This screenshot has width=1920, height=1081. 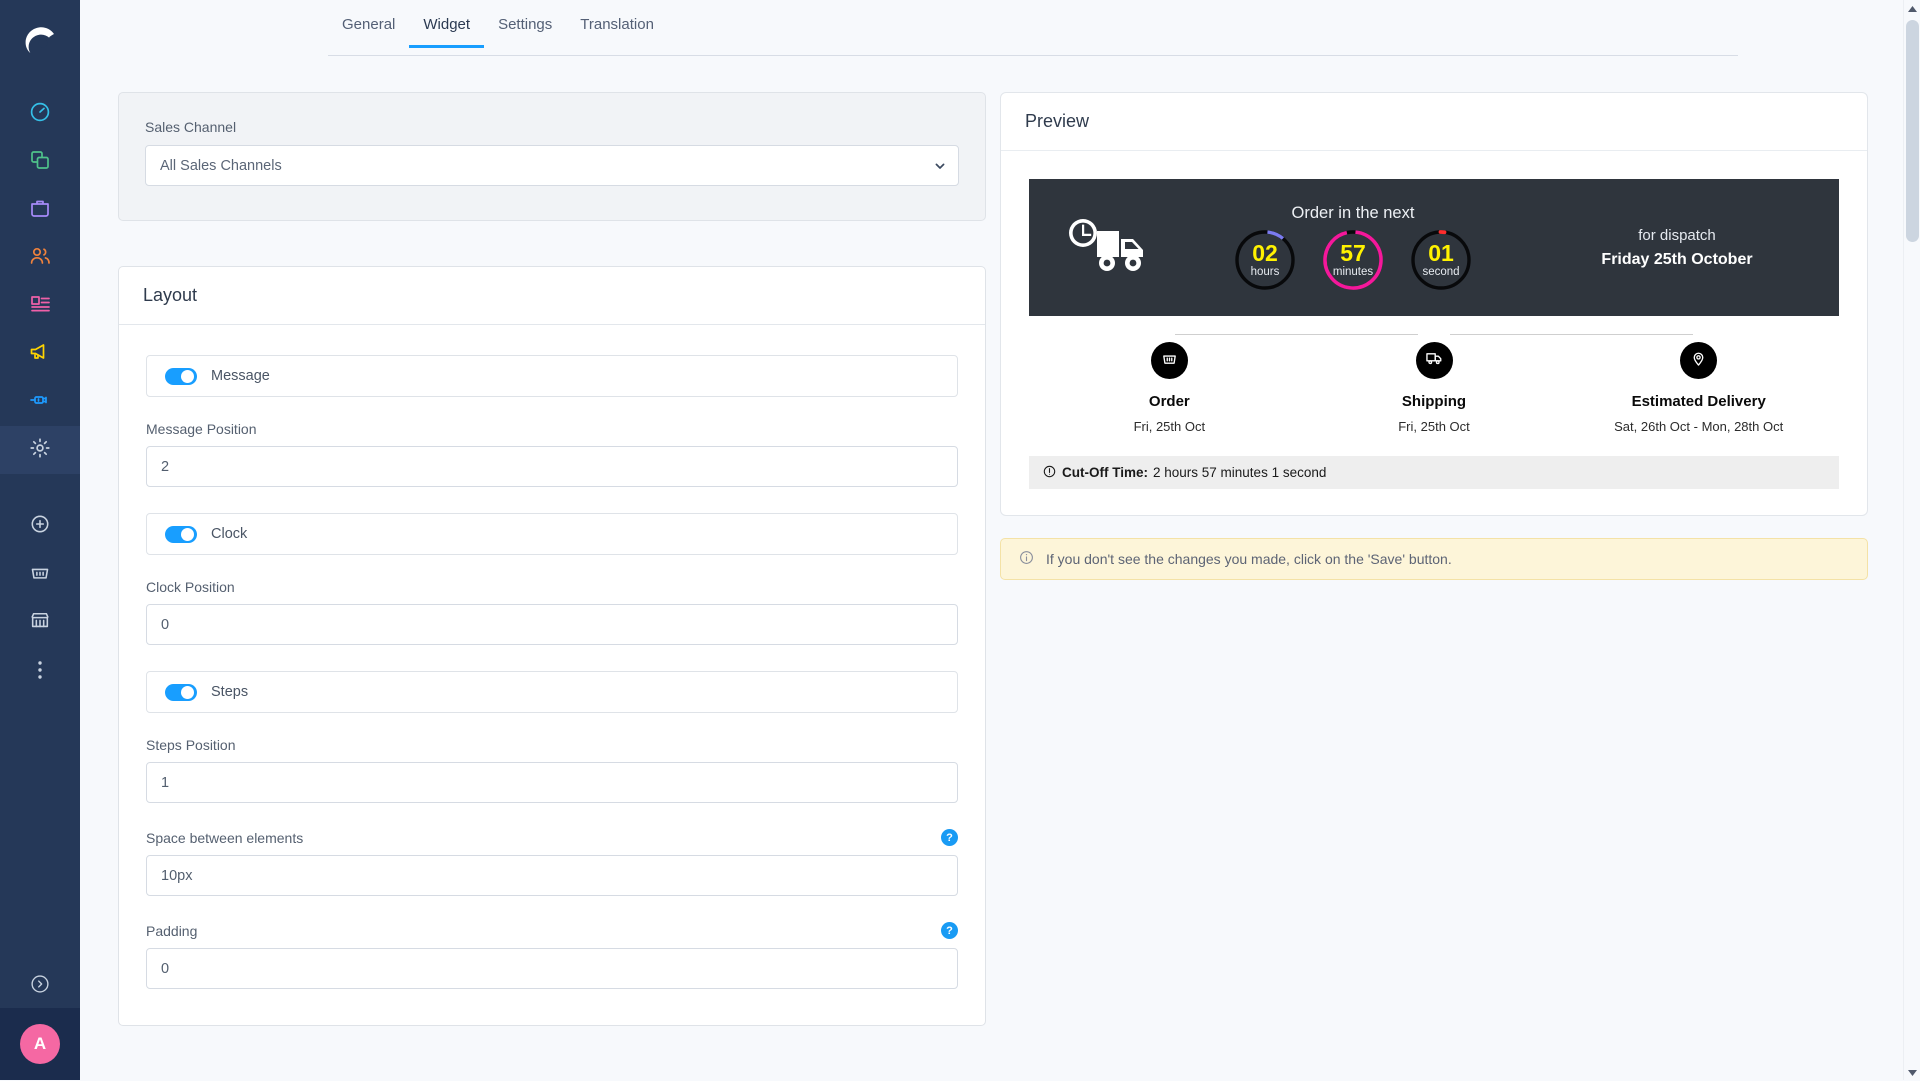 What do you see at coordinates (40, 986) in the screenshot?
I see `sidebar-collapse-button` at bounding box center [40, 986].